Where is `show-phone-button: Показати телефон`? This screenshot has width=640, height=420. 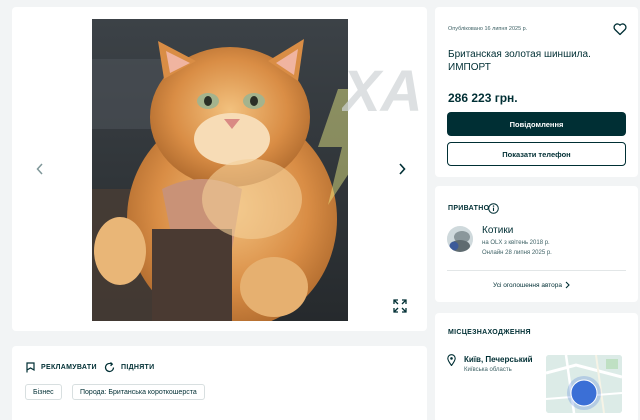
show-phone-button: Показати телефон is located at coordinates (536, 154).